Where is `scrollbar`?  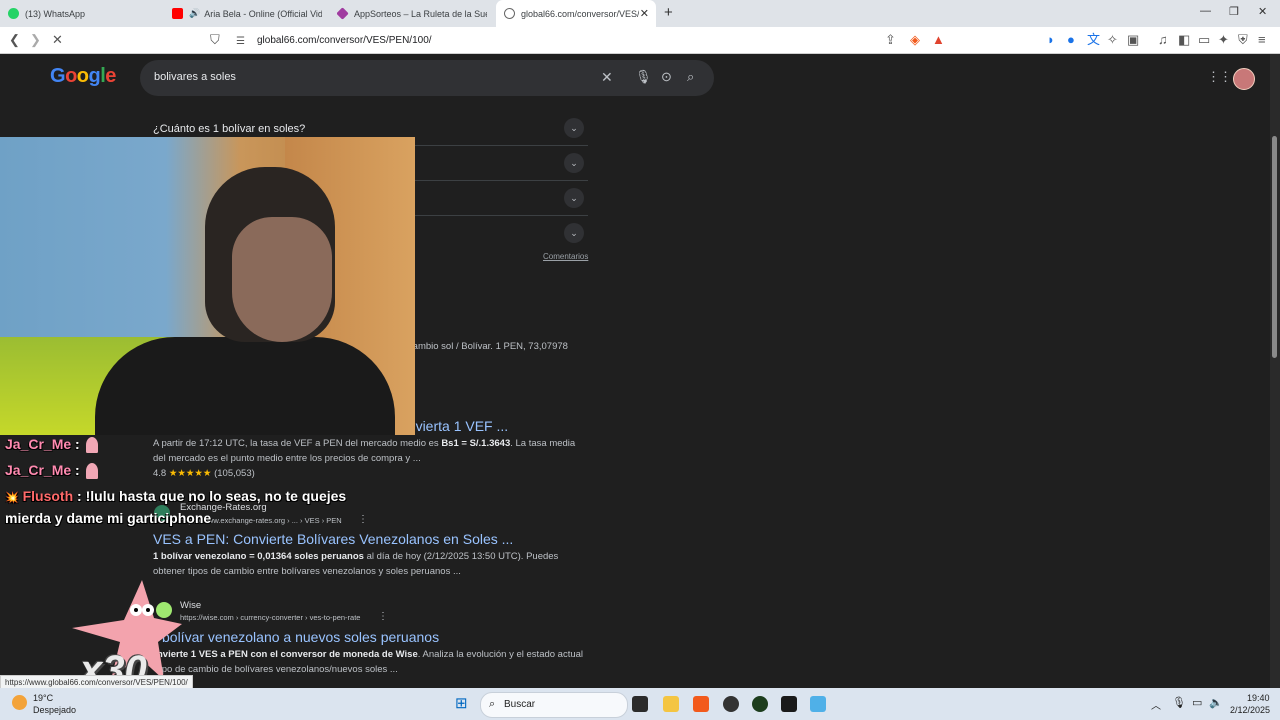 scrollbar is located at coordinates (1275, 371).